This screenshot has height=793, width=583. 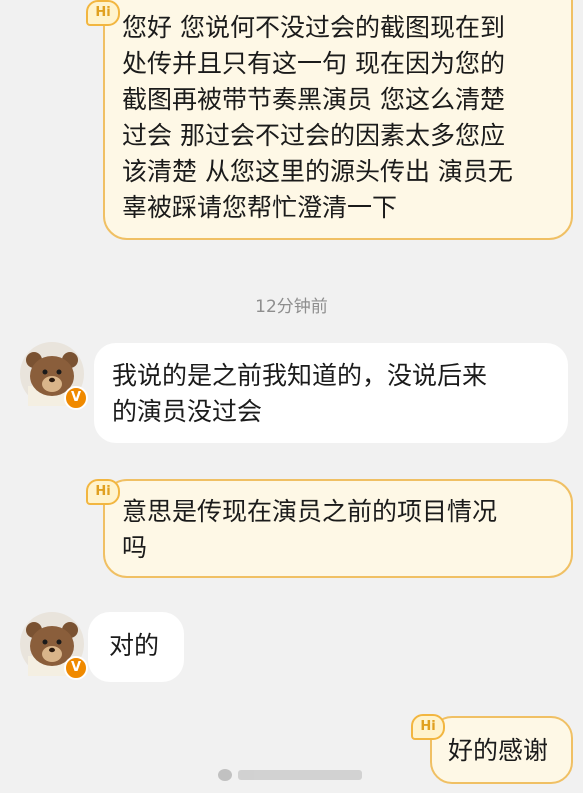 I want to click on message-line: 截图再被带节奏黑演员 您这么清楚, so click(x=313, y=99).